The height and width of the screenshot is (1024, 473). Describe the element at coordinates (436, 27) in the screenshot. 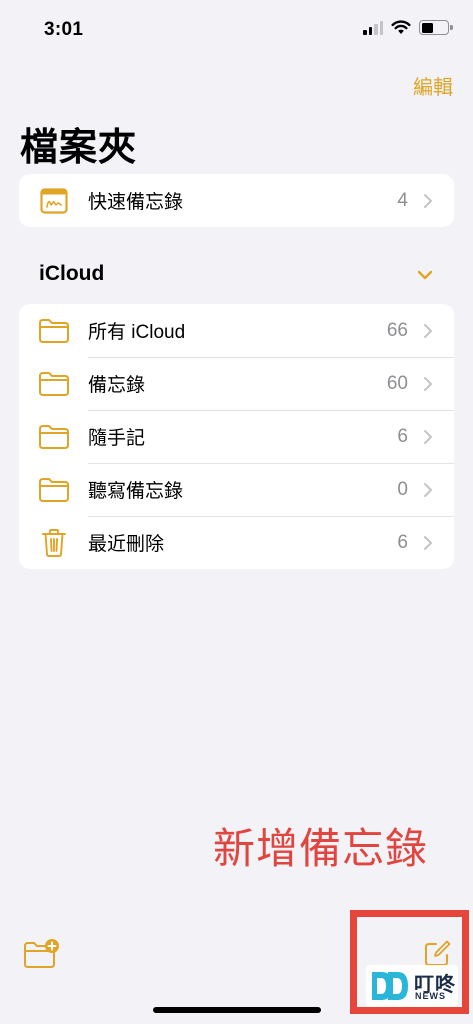

I see `battery-icon` at that location.